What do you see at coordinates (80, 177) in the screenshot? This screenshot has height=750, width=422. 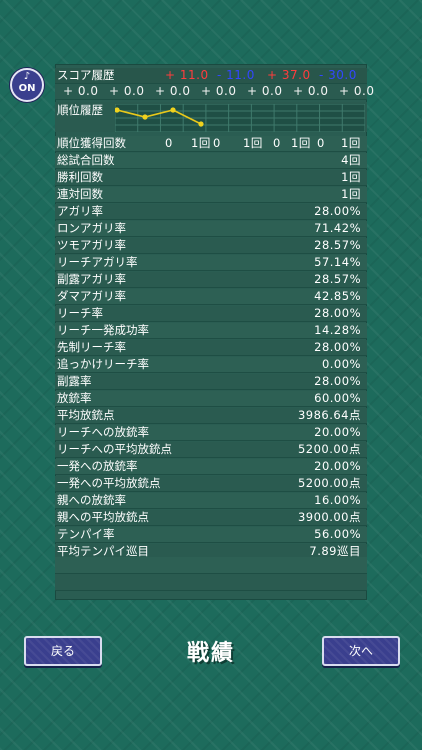 I see `stat-label: 勝利回数` at bounding box center [80, 177].